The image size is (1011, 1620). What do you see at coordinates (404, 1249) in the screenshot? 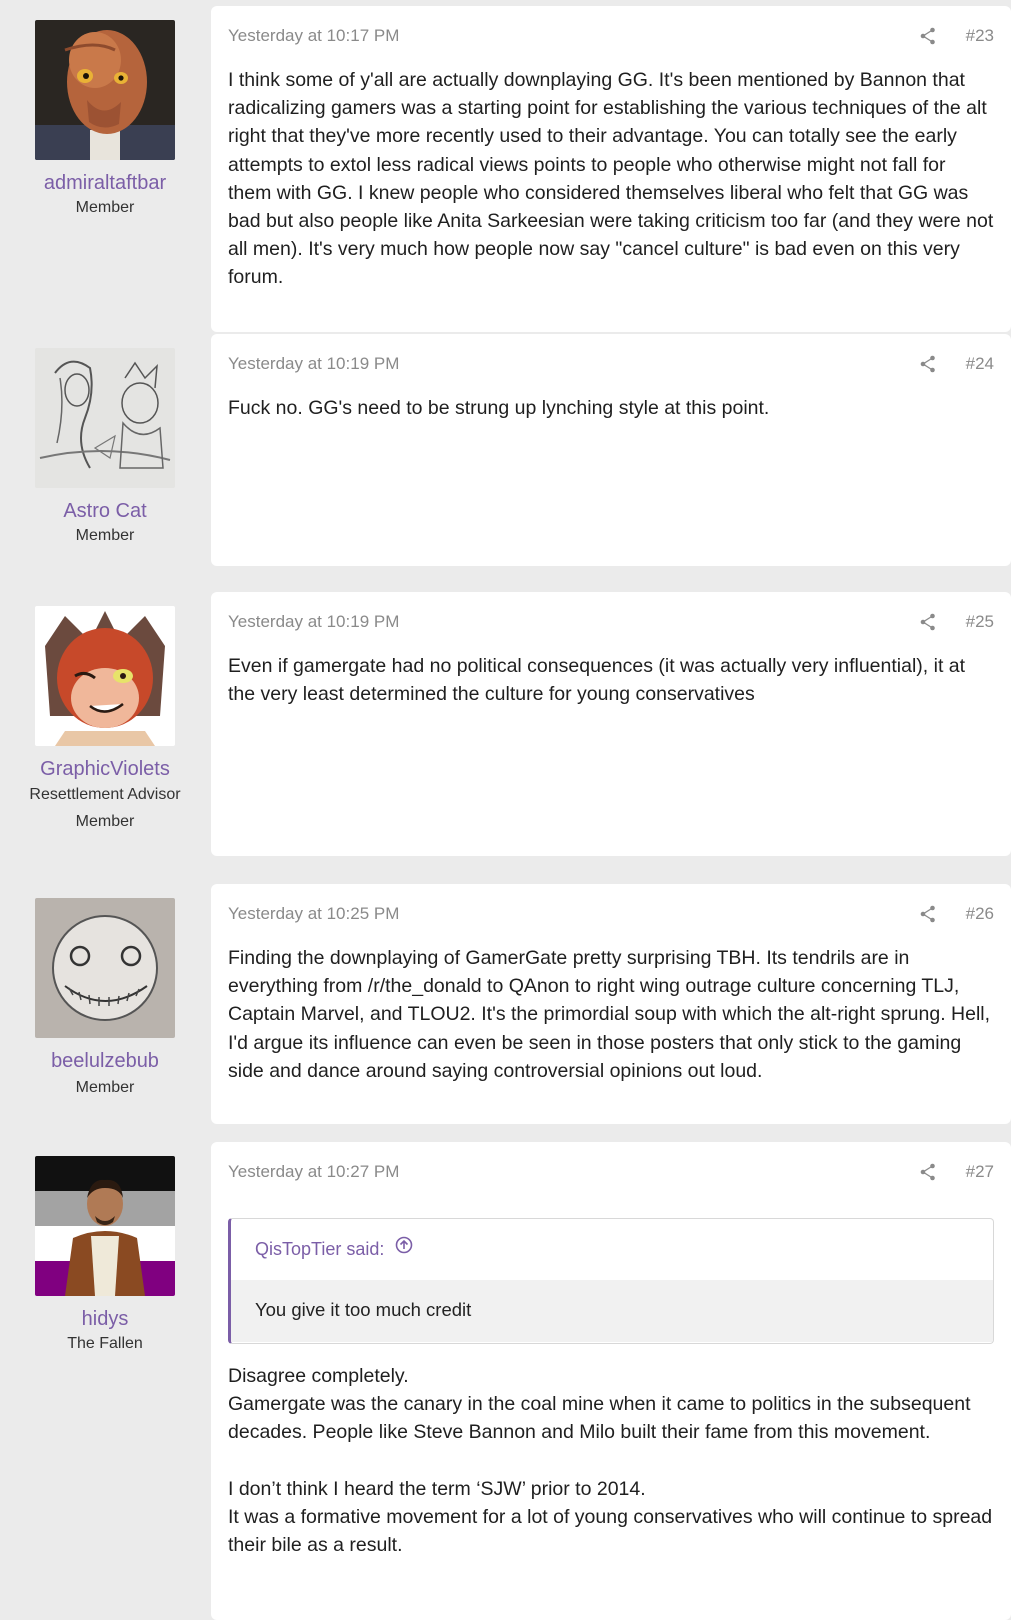
I see `go-to-quote-icon` at bounding box center [404, 1249].